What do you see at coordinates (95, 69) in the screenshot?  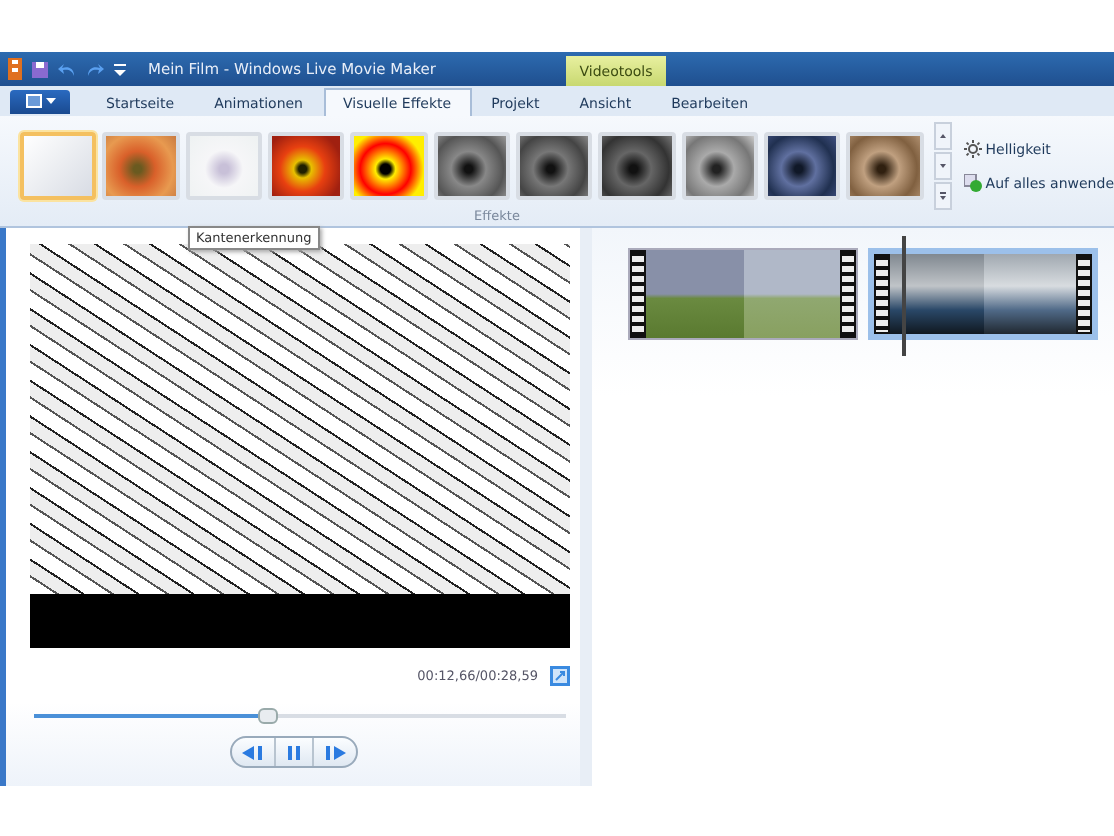 I see `redo-icon` at bounding box center [95, 69].